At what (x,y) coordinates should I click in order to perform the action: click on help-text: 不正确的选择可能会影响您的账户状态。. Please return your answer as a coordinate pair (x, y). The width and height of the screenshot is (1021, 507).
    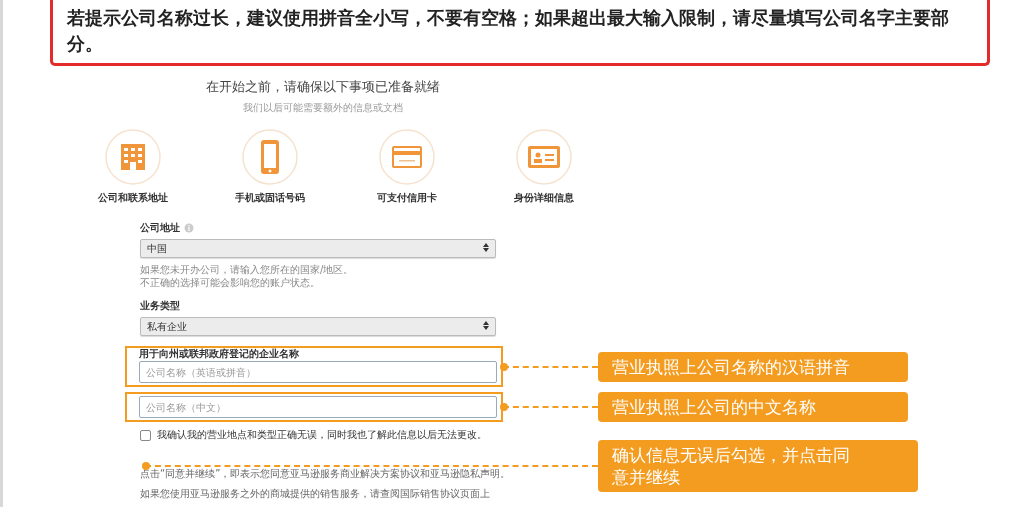
    Looking at the image, I should click on (230, 282).